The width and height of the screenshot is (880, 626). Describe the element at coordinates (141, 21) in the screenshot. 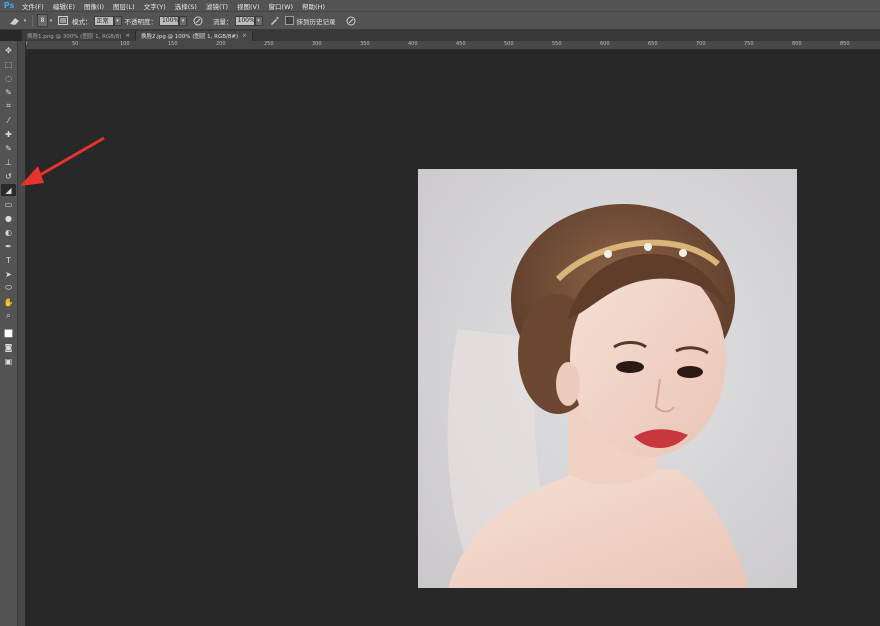

I see `opacity-label: 不透明度：` at that location.